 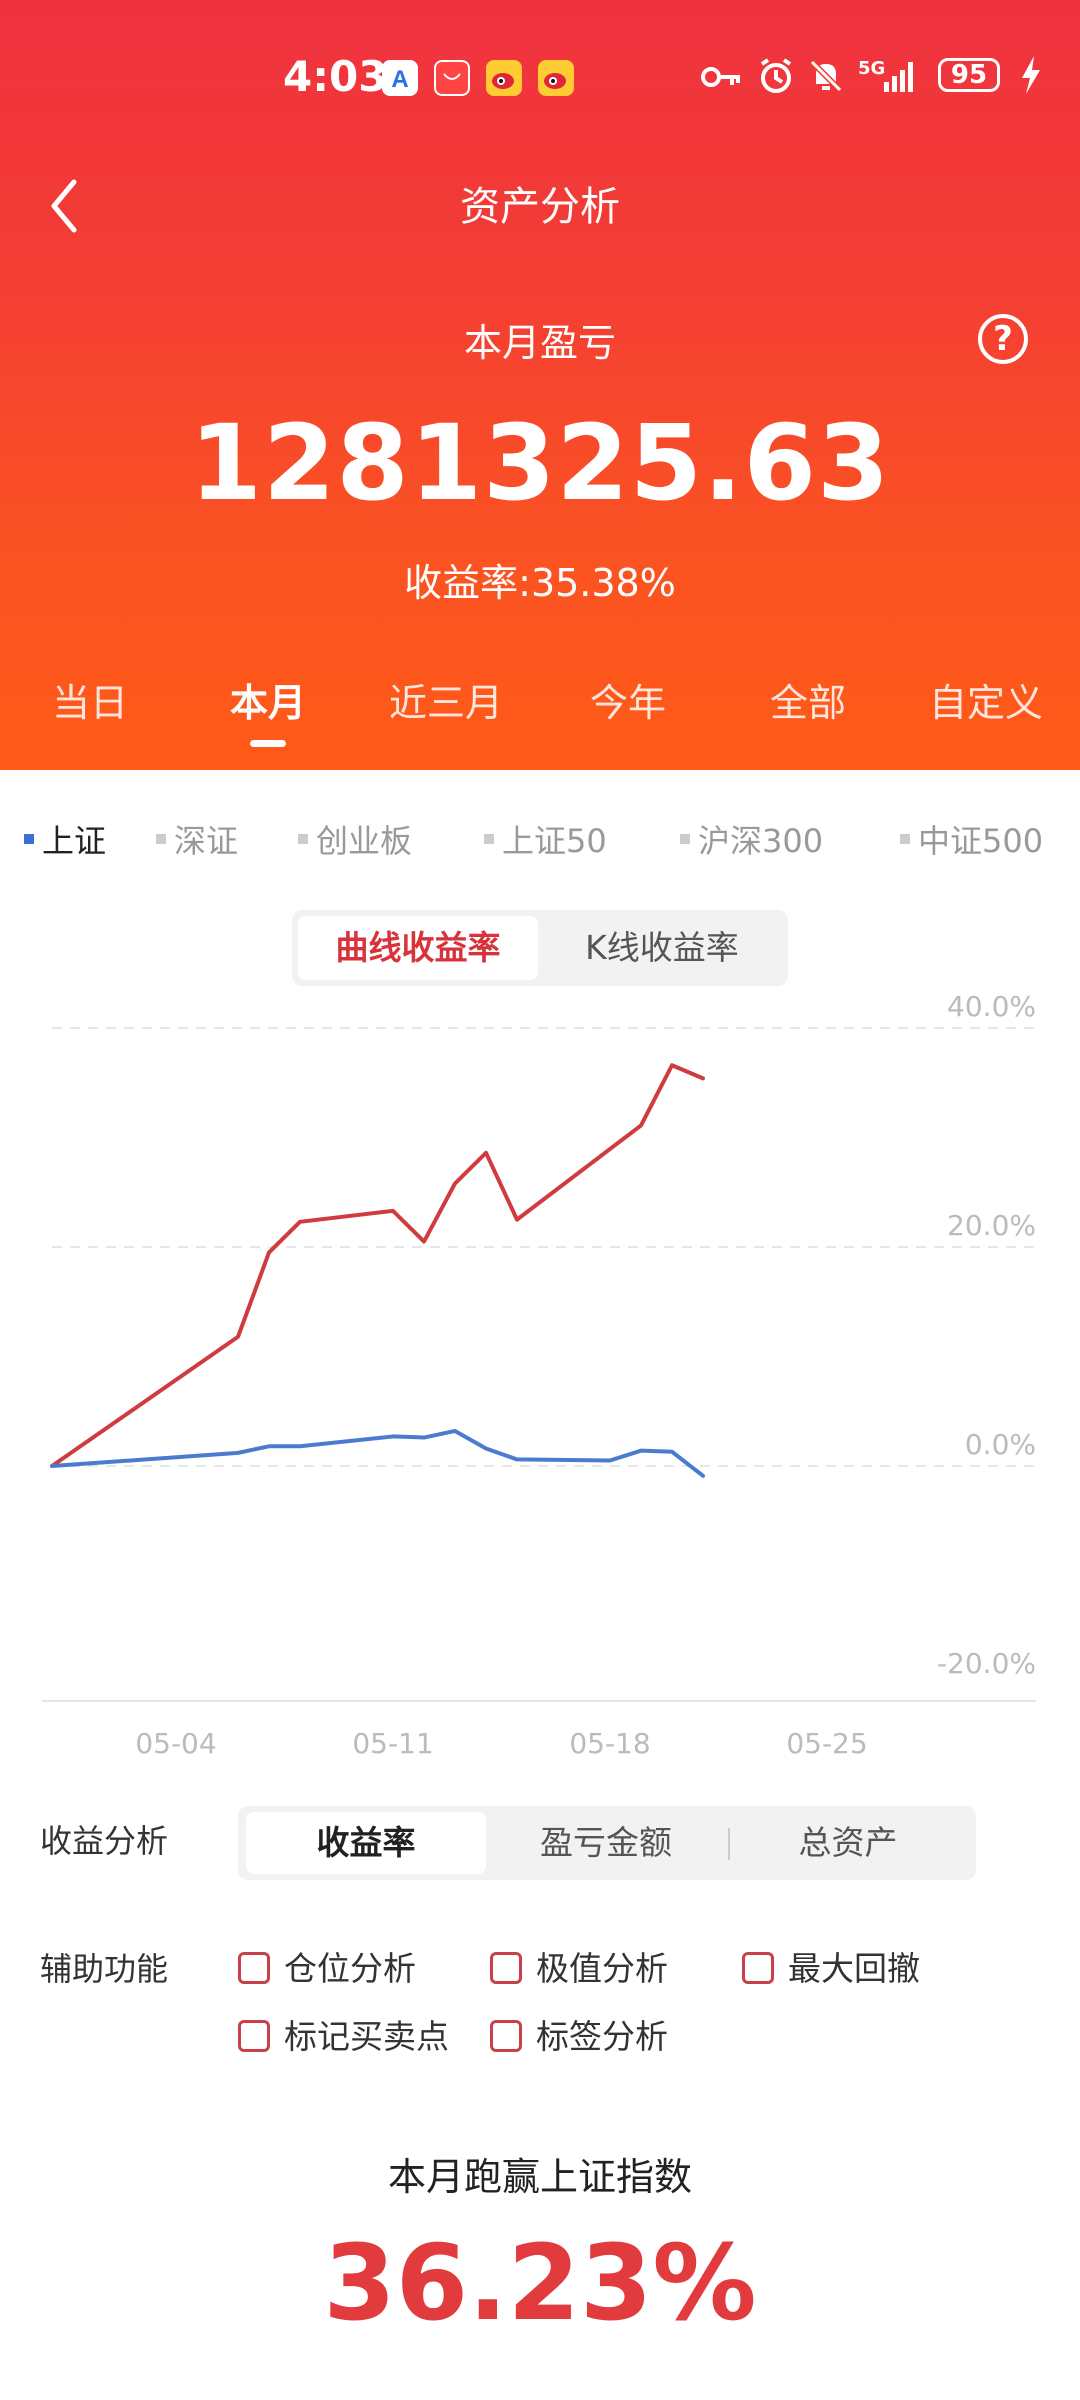 I want to click on checkbox-label: 标记买卖点, so click(x=366, y=2036).